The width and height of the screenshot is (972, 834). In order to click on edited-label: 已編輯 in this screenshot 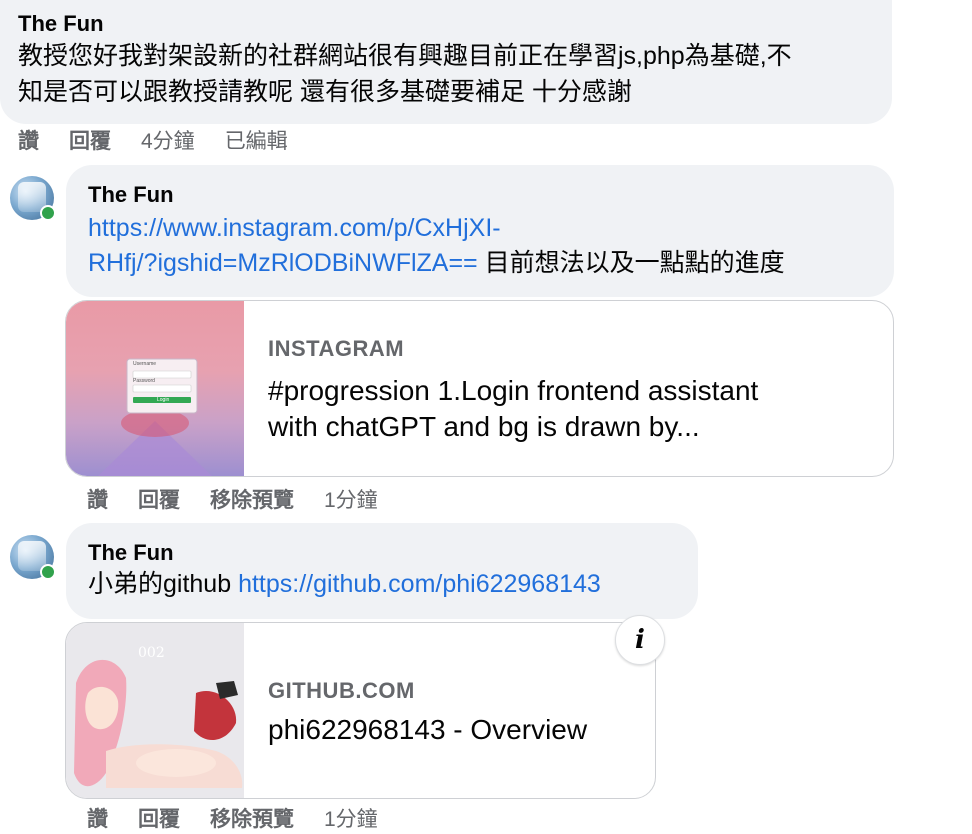, I will do `click(256, 142)`.